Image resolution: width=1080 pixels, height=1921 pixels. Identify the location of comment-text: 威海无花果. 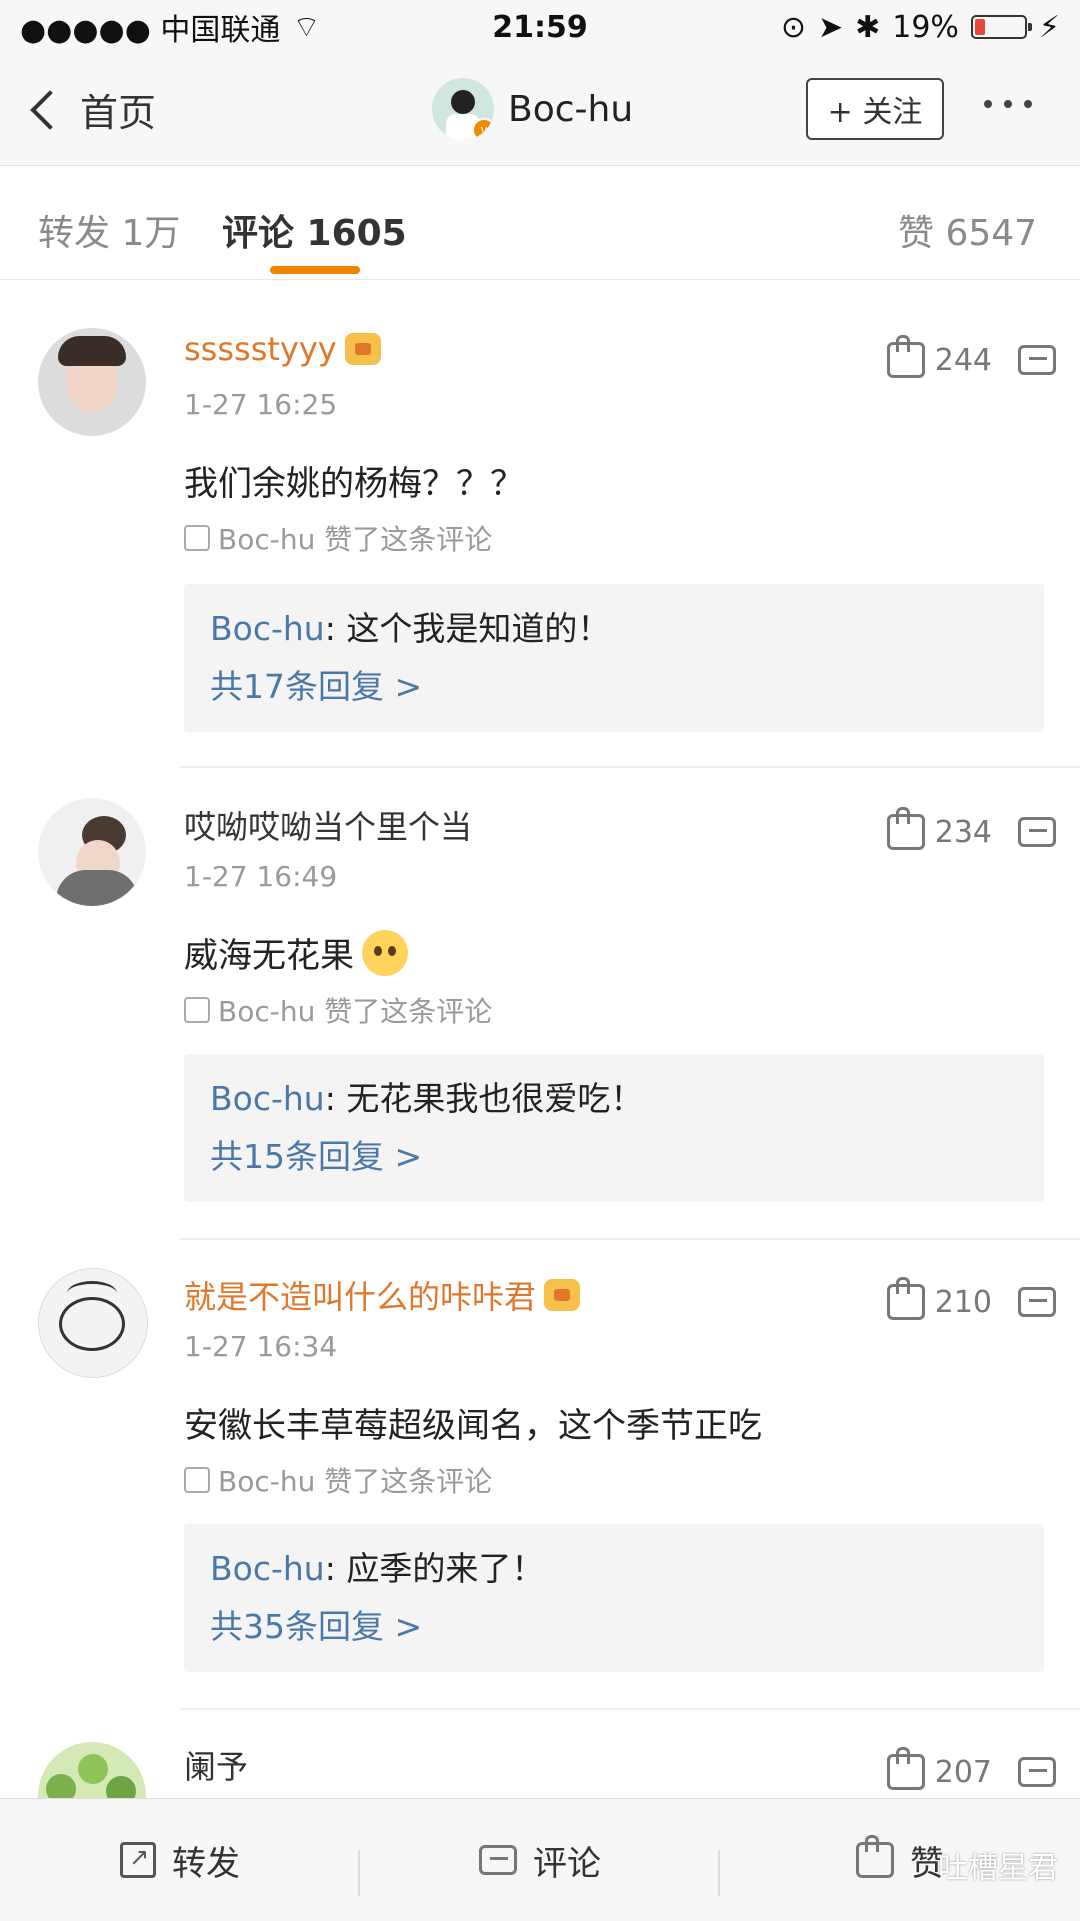
(269, 956).